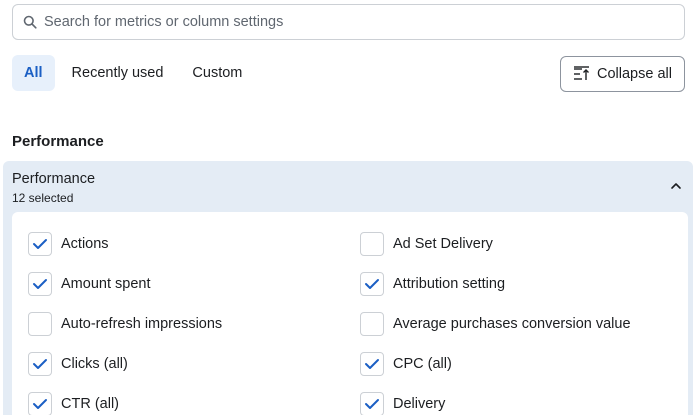 This screenshot has width=700, height=415. I want to click on option-actions: Actions, so click(68, 244).